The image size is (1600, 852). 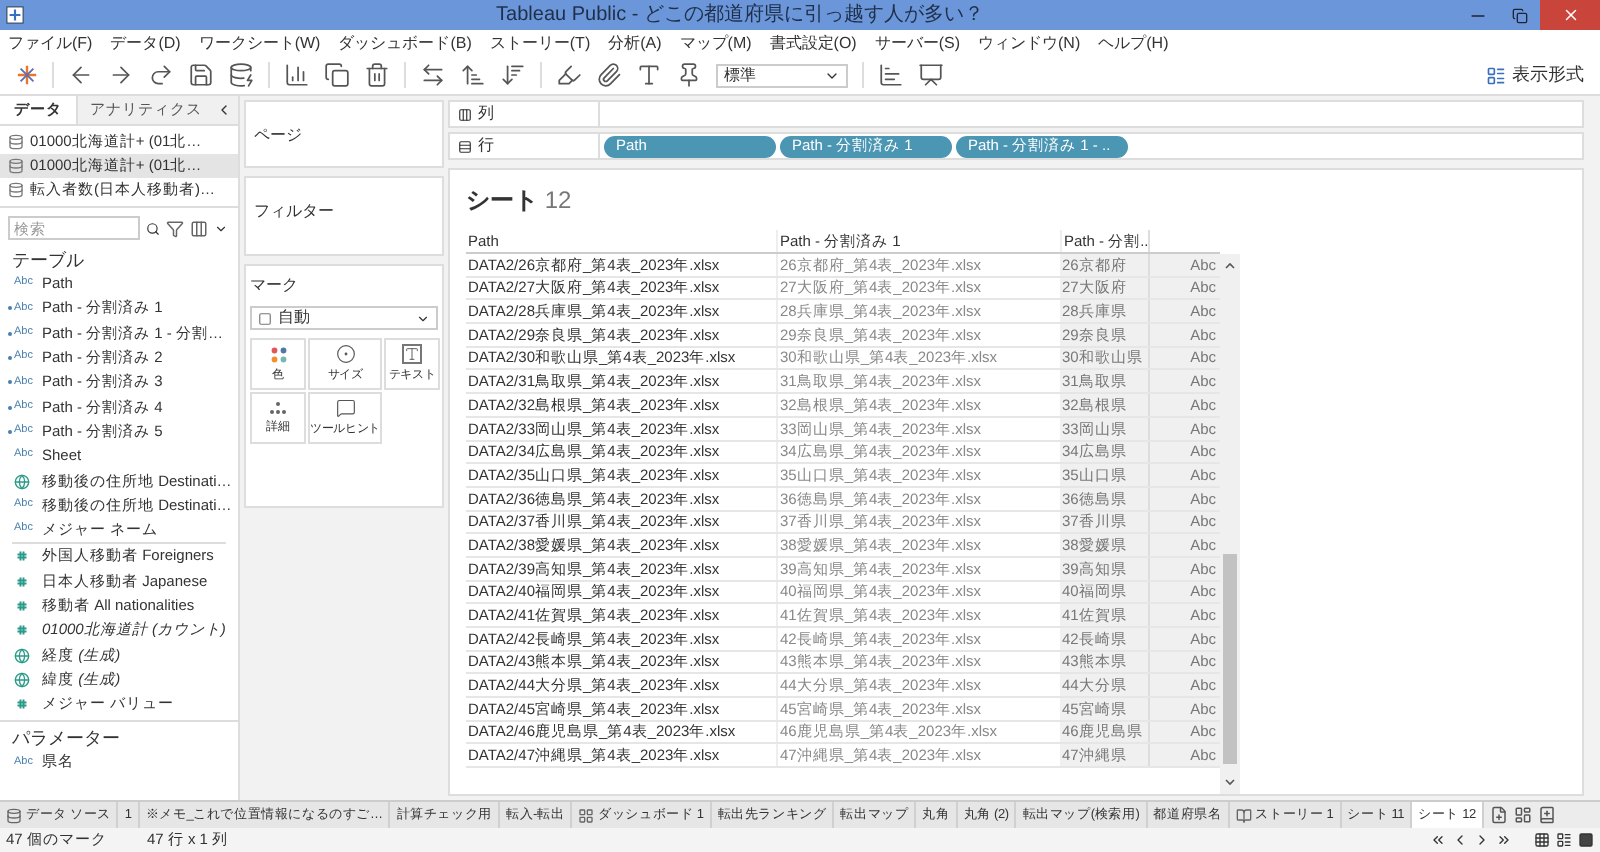 I want to click on close-icon, so click(x=1570, y=15).